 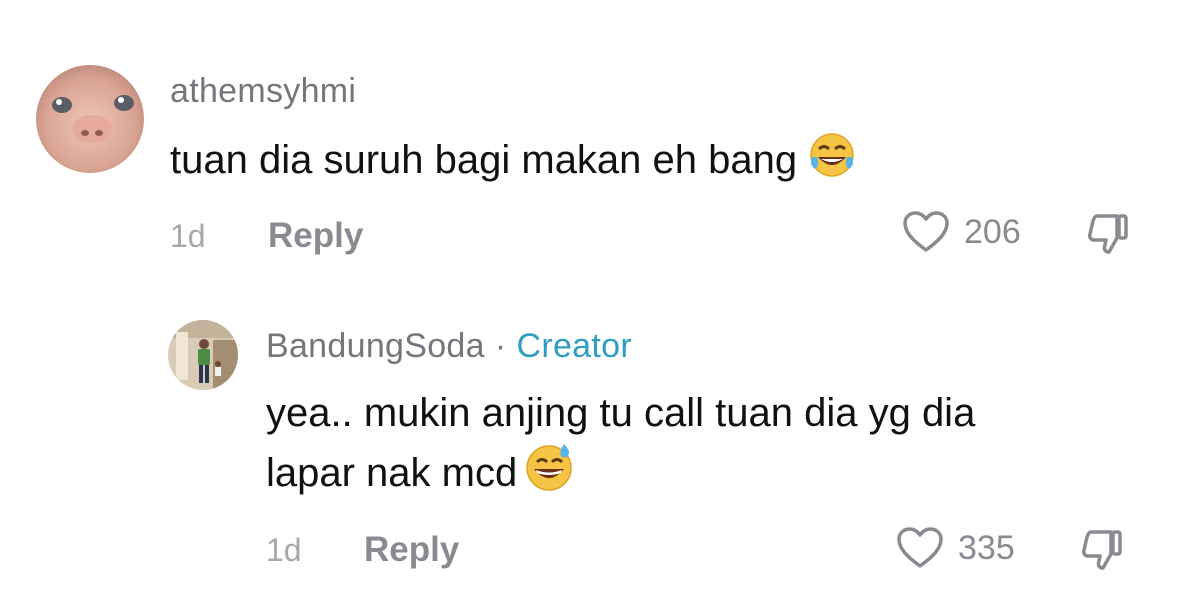 I want to click on like-button: 335, so click(x=955, y=548).